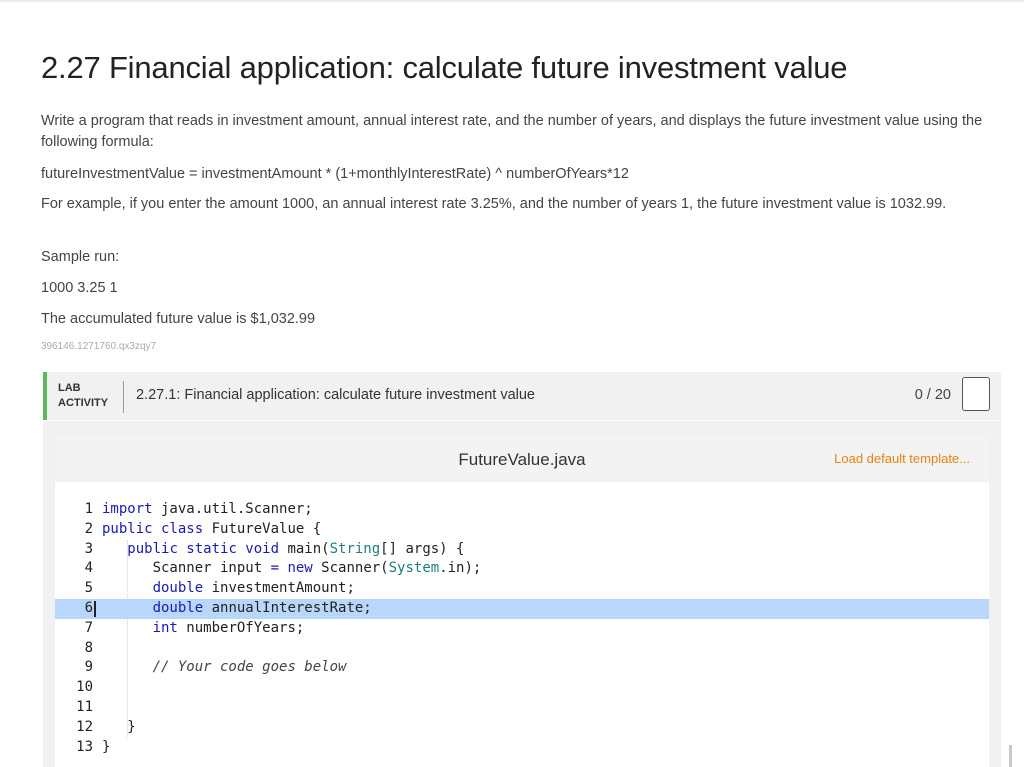 This screenshot has width=1024, height=767. What do you see at coordinates (88, 509) in the screenshot?
I see `line-number: 1` at bounding box center [88, 509].